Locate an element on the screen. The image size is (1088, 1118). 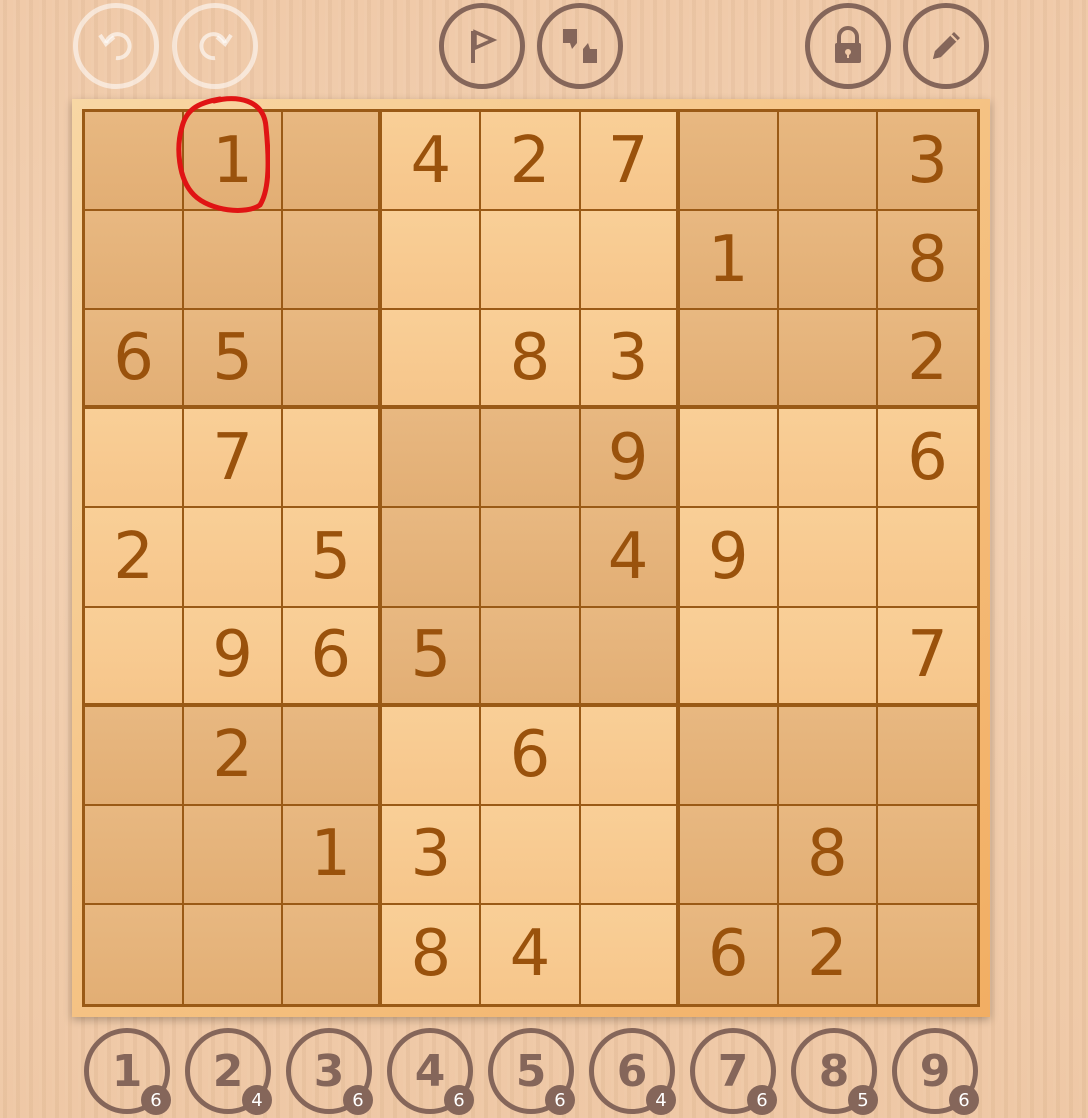
number-digit: 5 is located at coordinates (531, 1071).